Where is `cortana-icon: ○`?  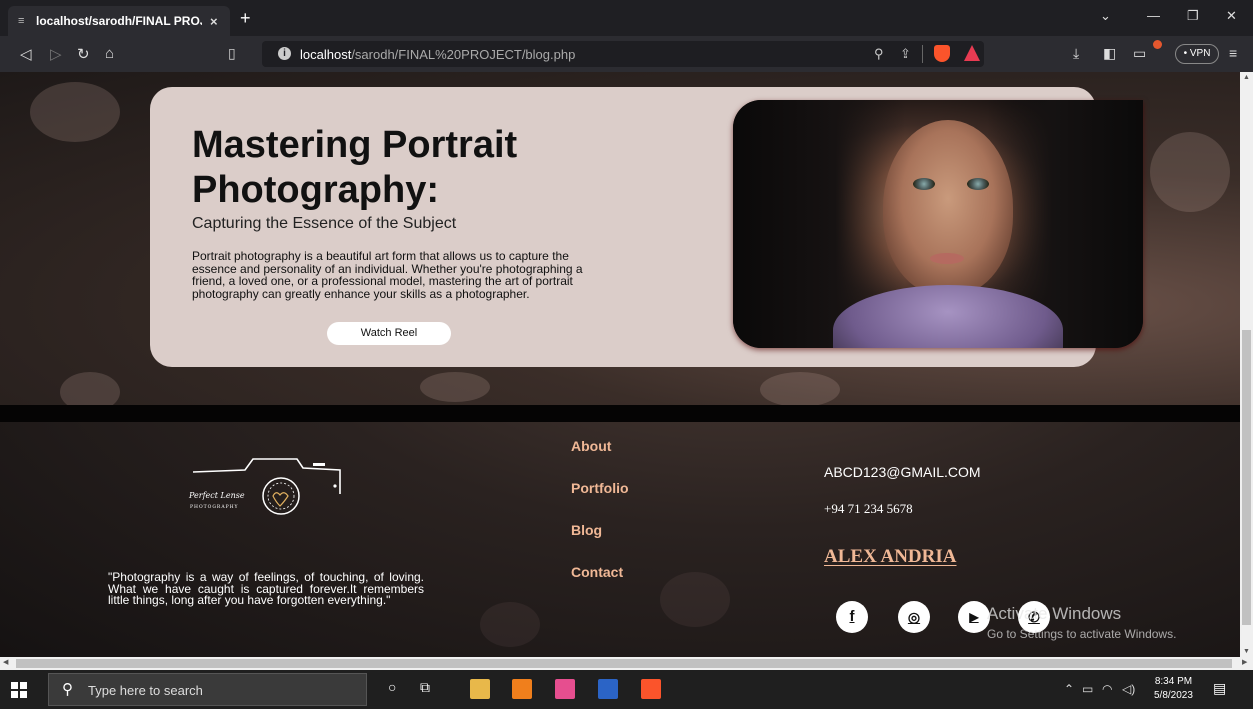 cortana-icon: ○ is located at coordinates (392, 687).